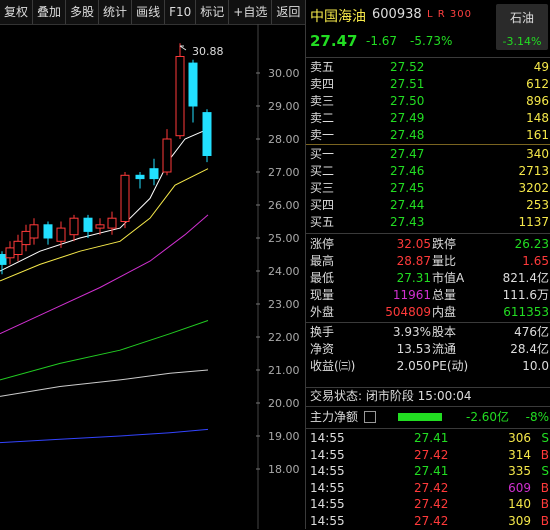 The height and width of the screenshot is (530, 550). Describe the element at coordinates (411, 295) in the screenshot. I see `stat-value: 11961` at that location.